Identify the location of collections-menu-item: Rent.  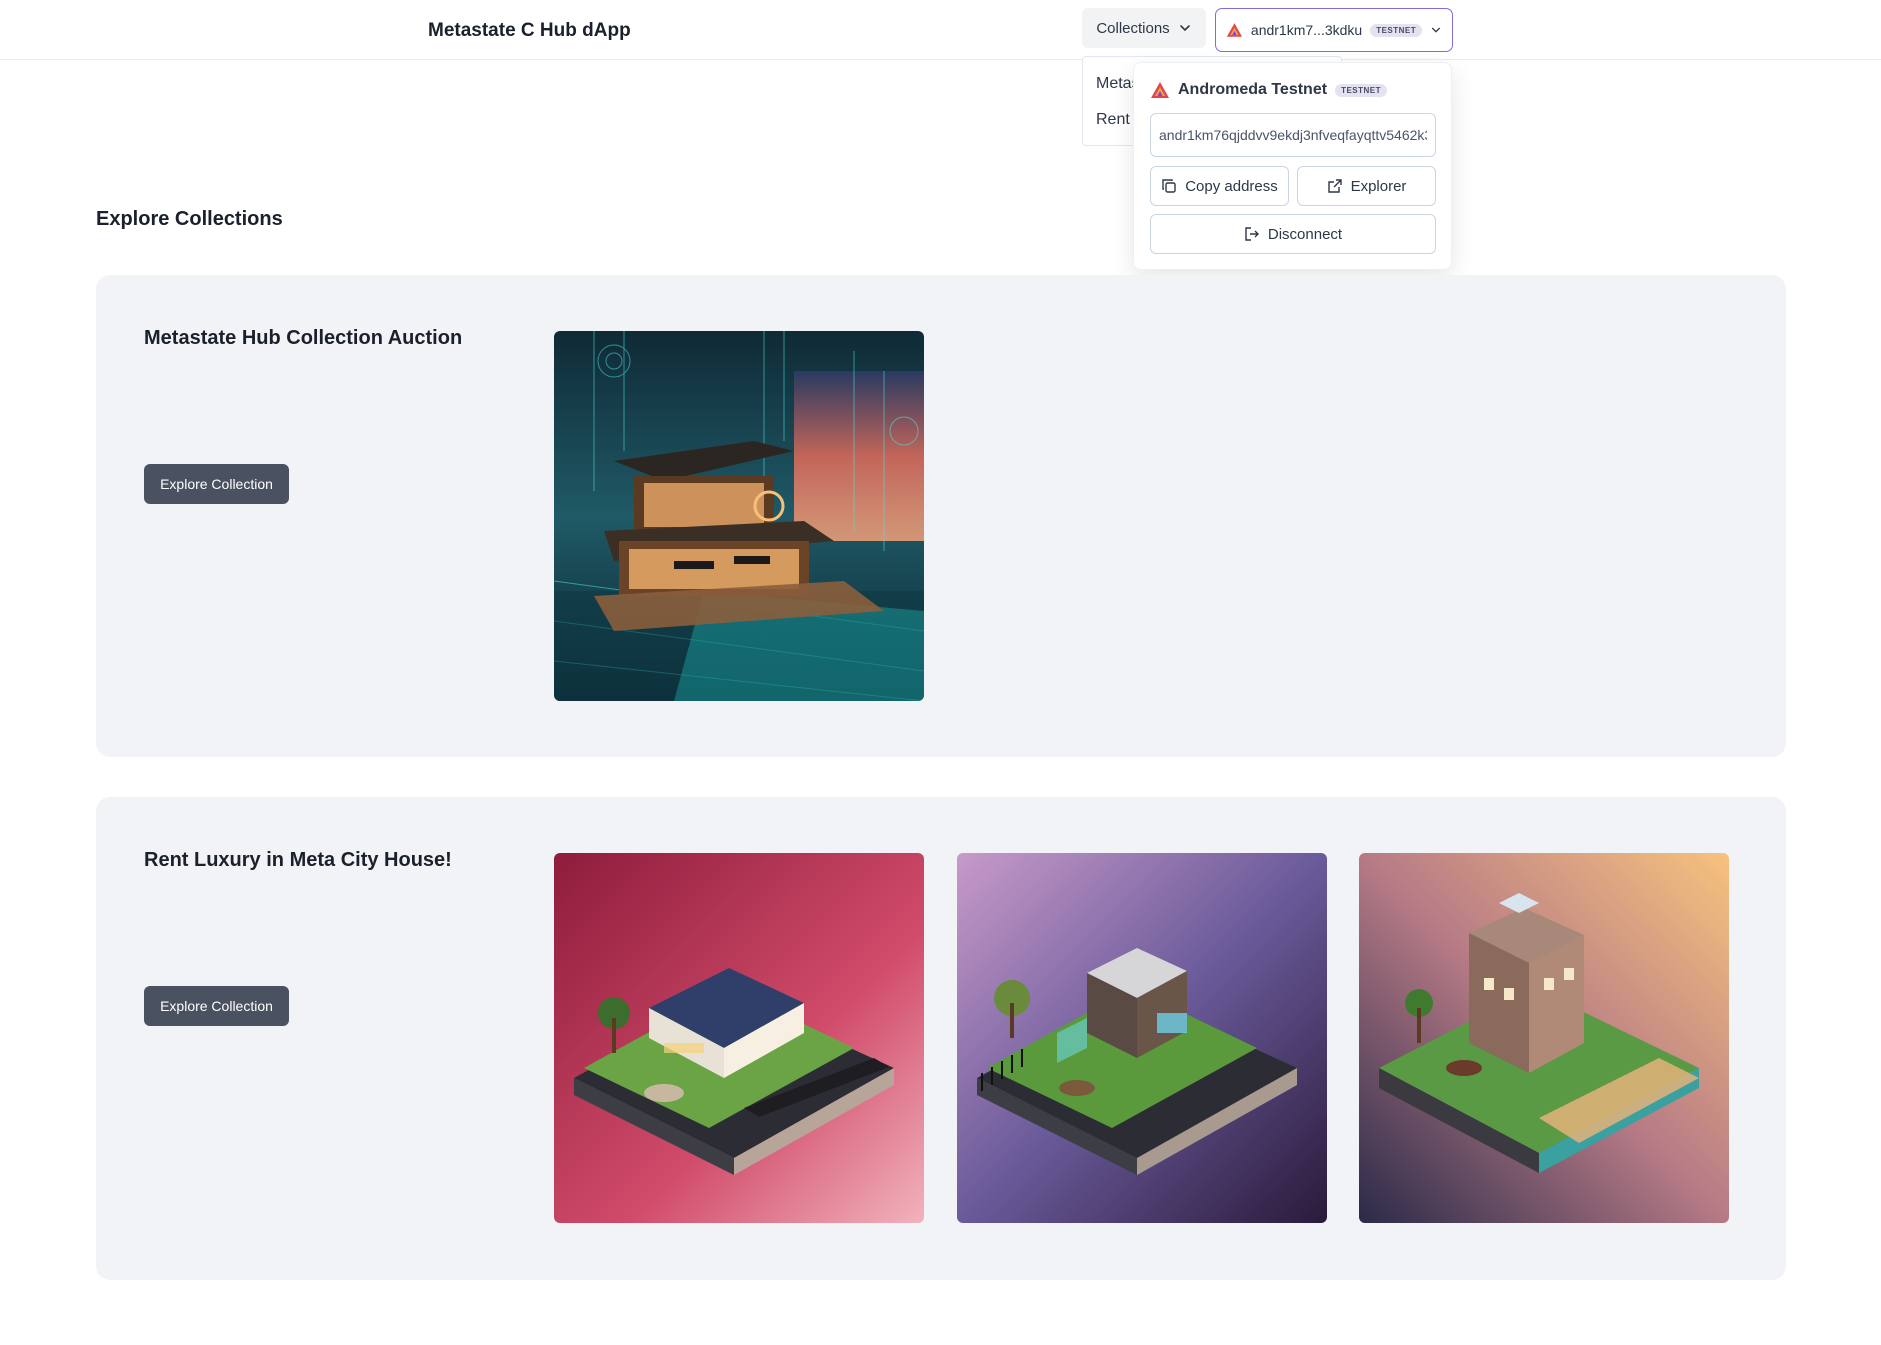
(1113, 120).